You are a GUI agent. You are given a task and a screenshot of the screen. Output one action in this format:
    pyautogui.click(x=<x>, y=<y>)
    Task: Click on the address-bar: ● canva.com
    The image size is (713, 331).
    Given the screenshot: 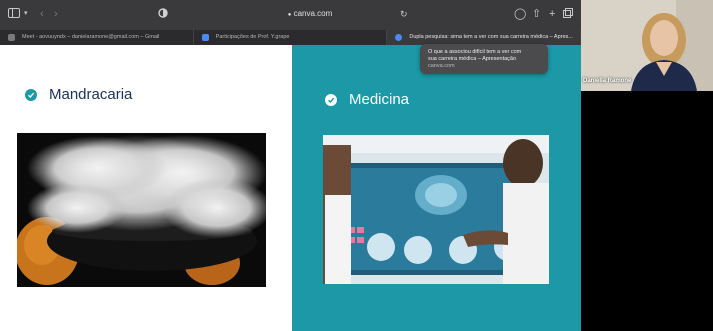 What is the action you would take?
    pyautogui.click(x=310, y=14)
    